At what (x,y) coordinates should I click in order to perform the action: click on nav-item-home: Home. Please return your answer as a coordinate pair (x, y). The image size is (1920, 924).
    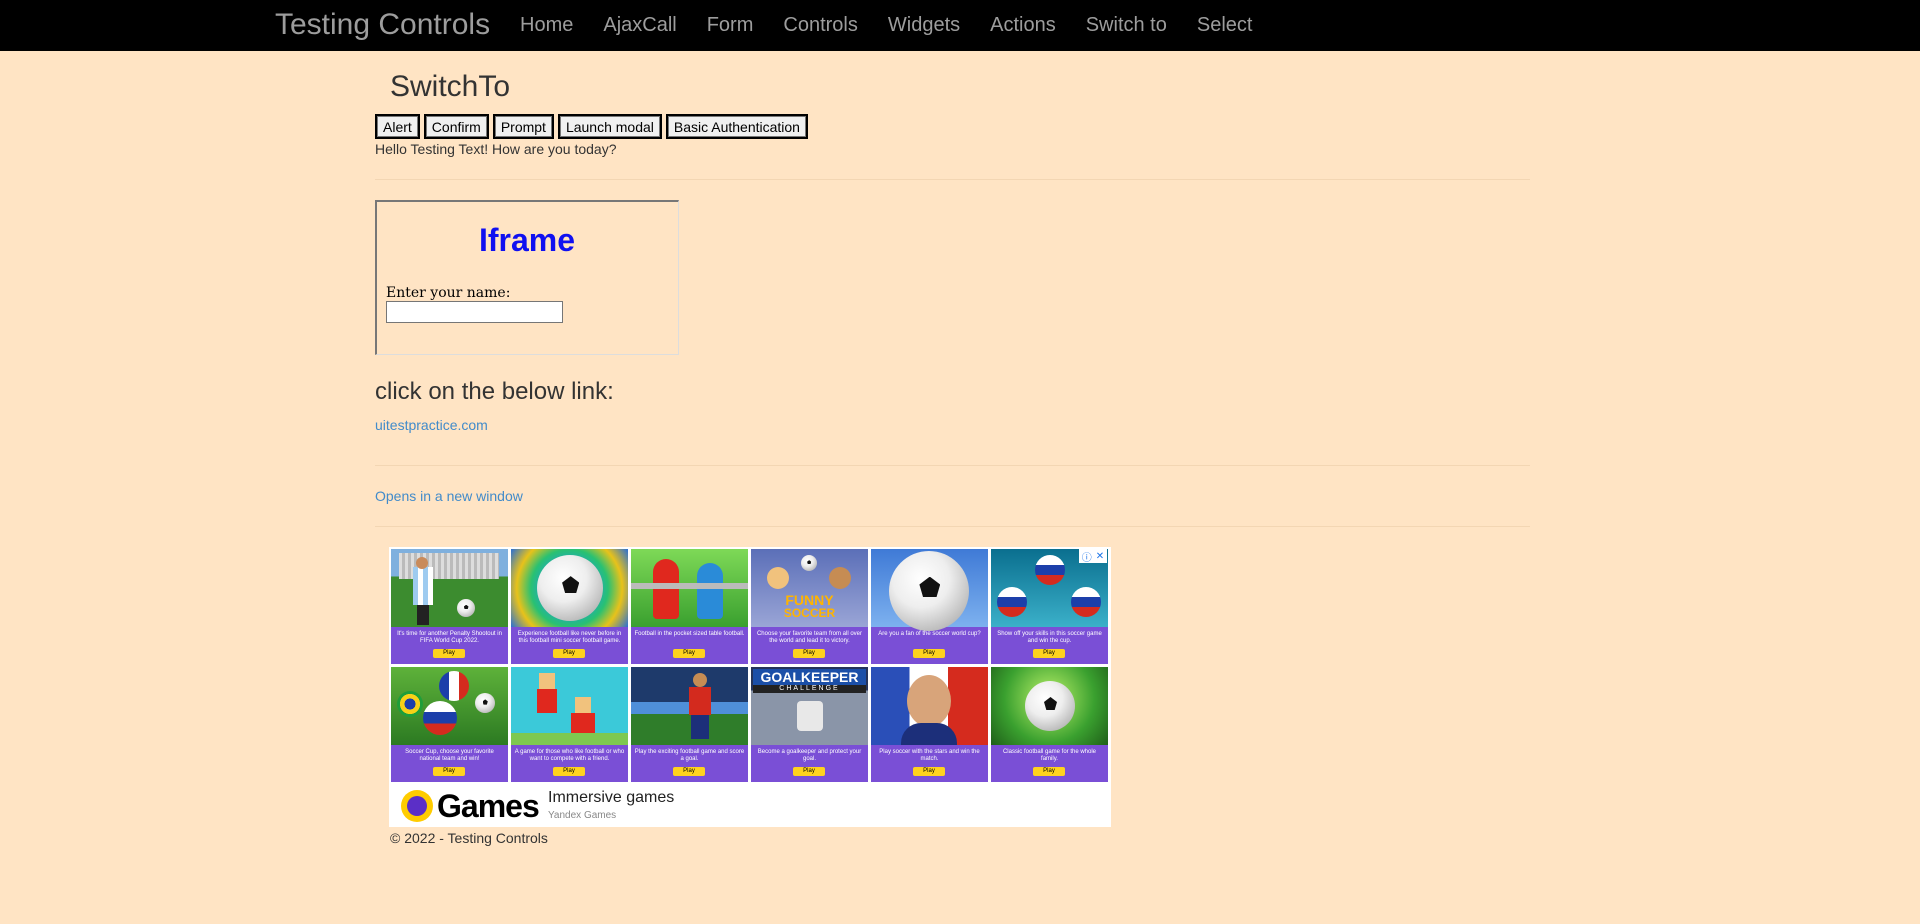
    Looking at the image, I should click on (546, 25).